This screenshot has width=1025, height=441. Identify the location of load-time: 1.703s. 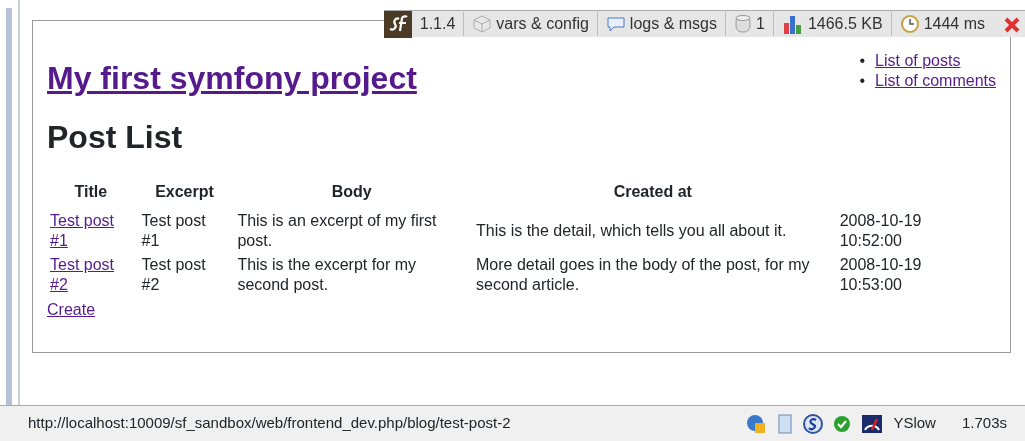
(984, 423).